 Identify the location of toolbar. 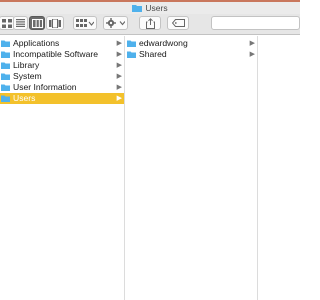
(150, 24).